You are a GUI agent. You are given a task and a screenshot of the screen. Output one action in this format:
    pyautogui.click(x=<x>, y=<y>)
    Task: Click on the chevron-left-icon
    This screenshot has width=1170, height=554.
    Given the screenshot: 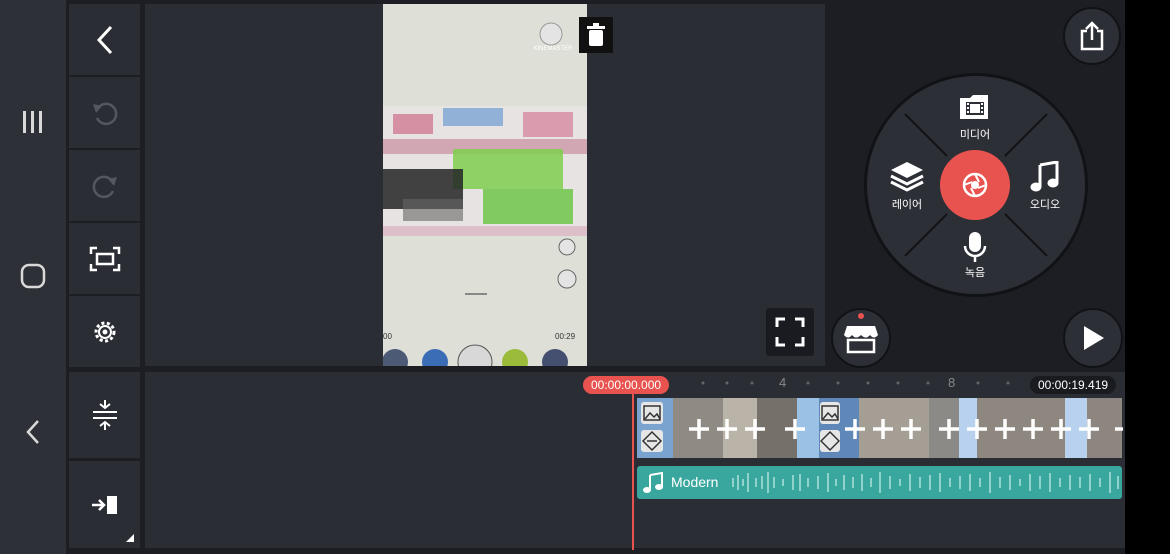 What is the action you would take?
    pyautogui.click(x=104, y=39)
    